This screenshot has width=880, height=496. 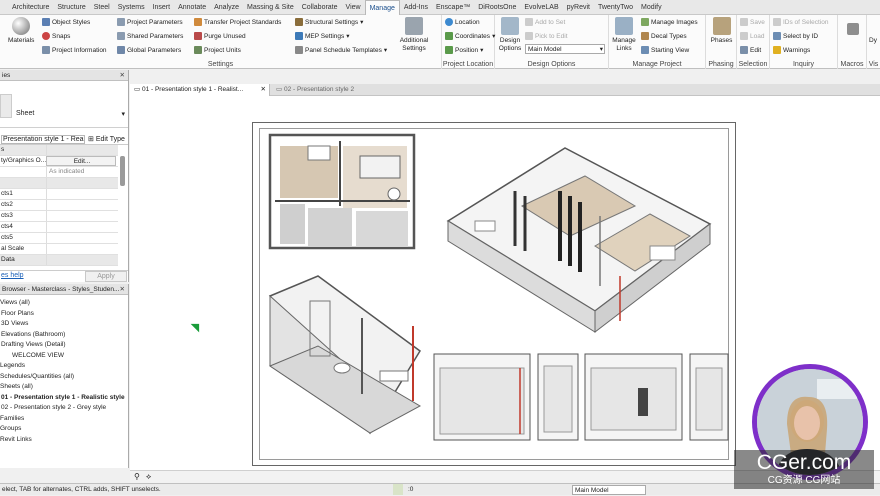 I want to click on browser-item: WELCOME VIEW, so click(x=38, y=355).